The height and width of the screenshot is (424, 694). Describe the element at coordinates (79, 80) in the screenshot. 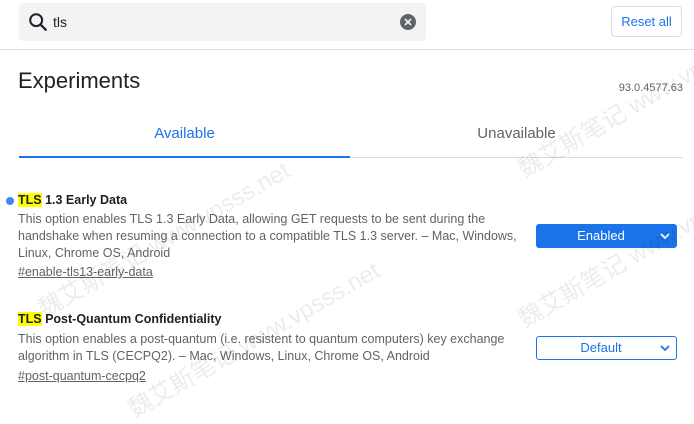

I see `page-title: Experiments` at that location.